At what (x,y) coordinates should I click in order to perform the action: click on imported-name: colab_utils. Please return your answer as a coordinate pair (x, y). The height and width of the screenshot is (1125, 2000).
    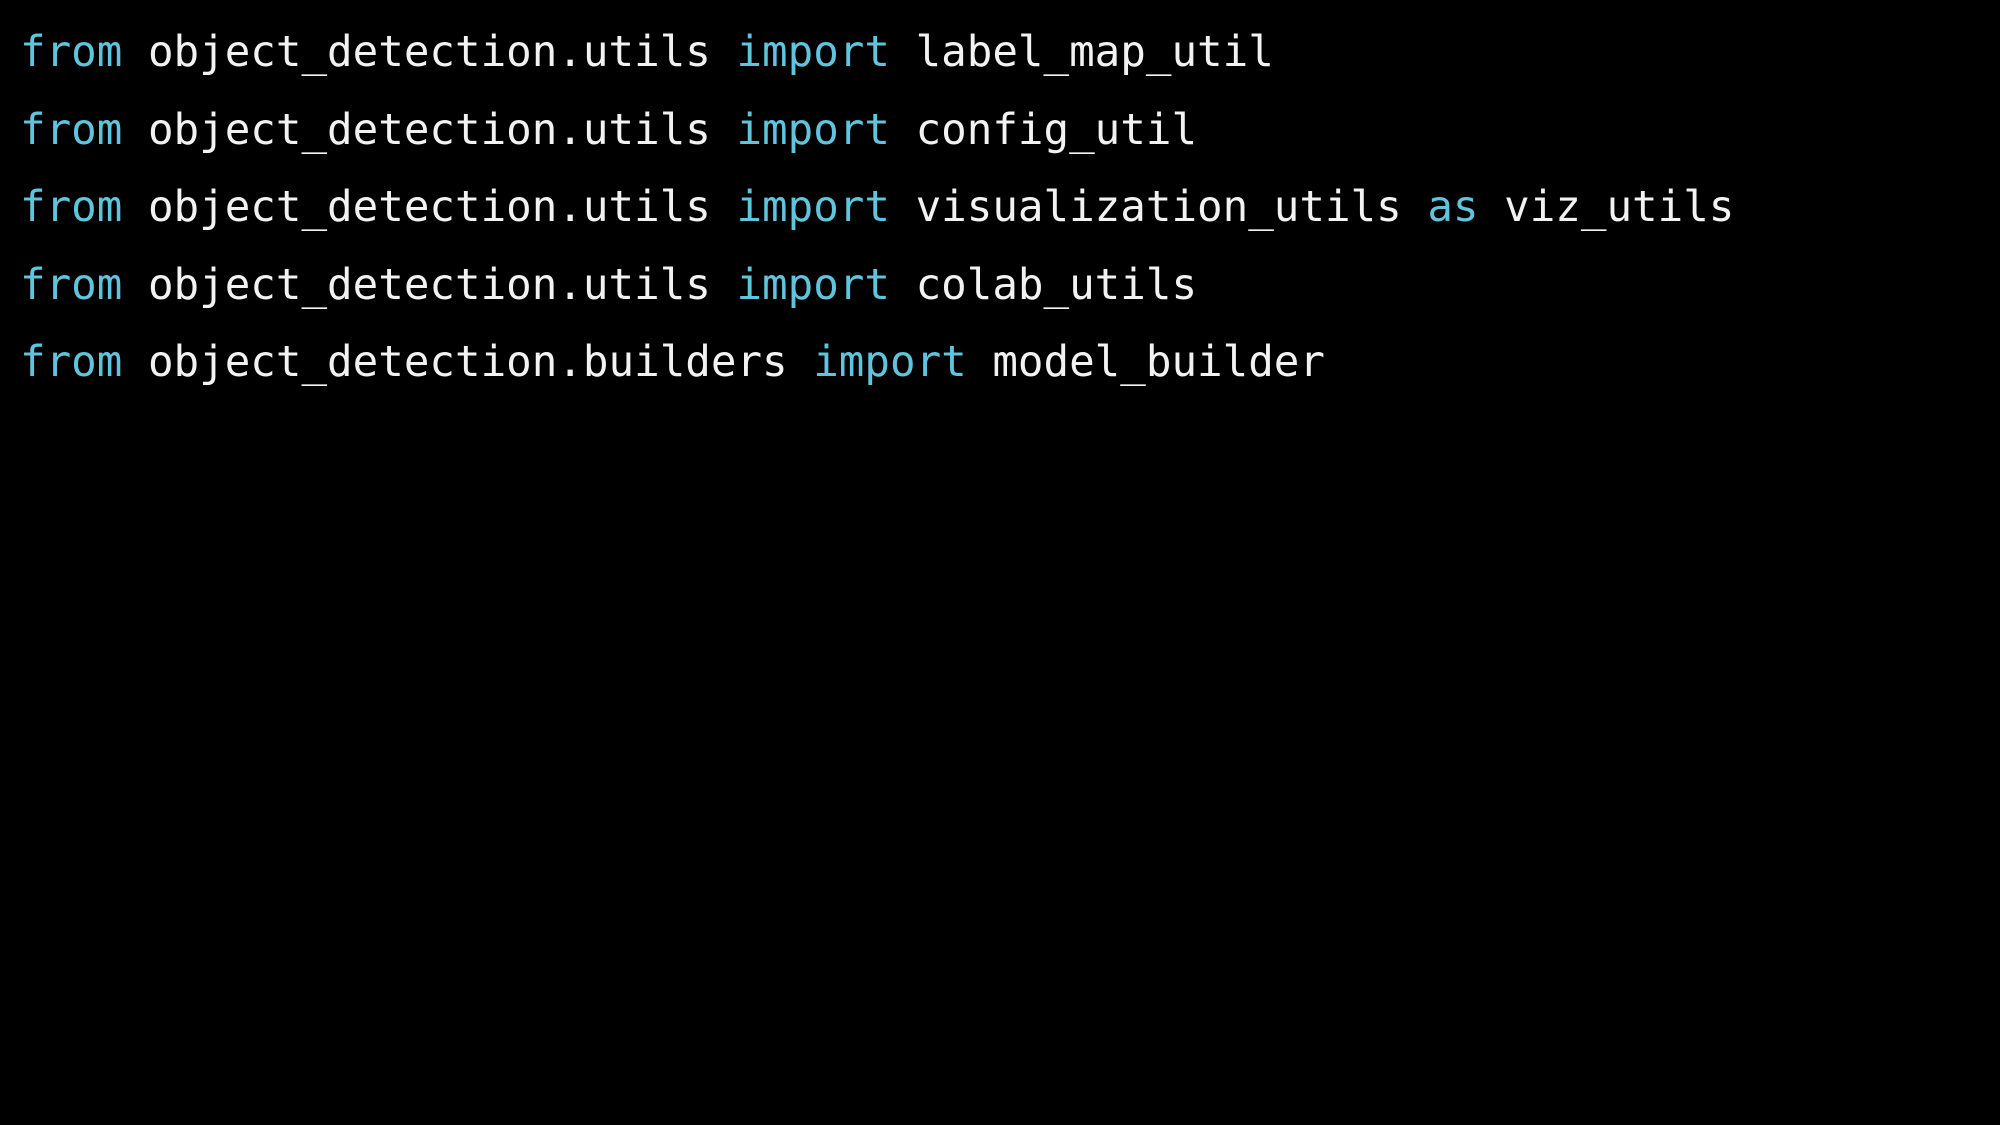
    Looking at the image, I should click on (1043, 285).